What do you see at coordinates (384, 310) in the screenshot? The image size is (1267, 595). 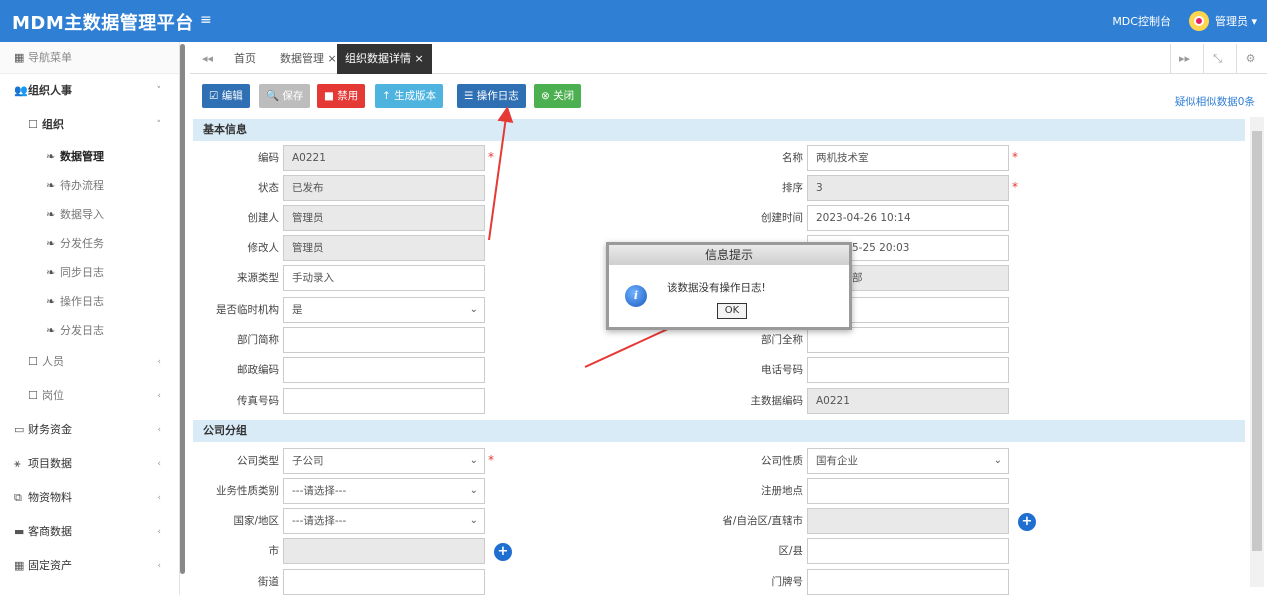 I see `temp-org-select: 是 ⌄` at bounding box center [384, 310].